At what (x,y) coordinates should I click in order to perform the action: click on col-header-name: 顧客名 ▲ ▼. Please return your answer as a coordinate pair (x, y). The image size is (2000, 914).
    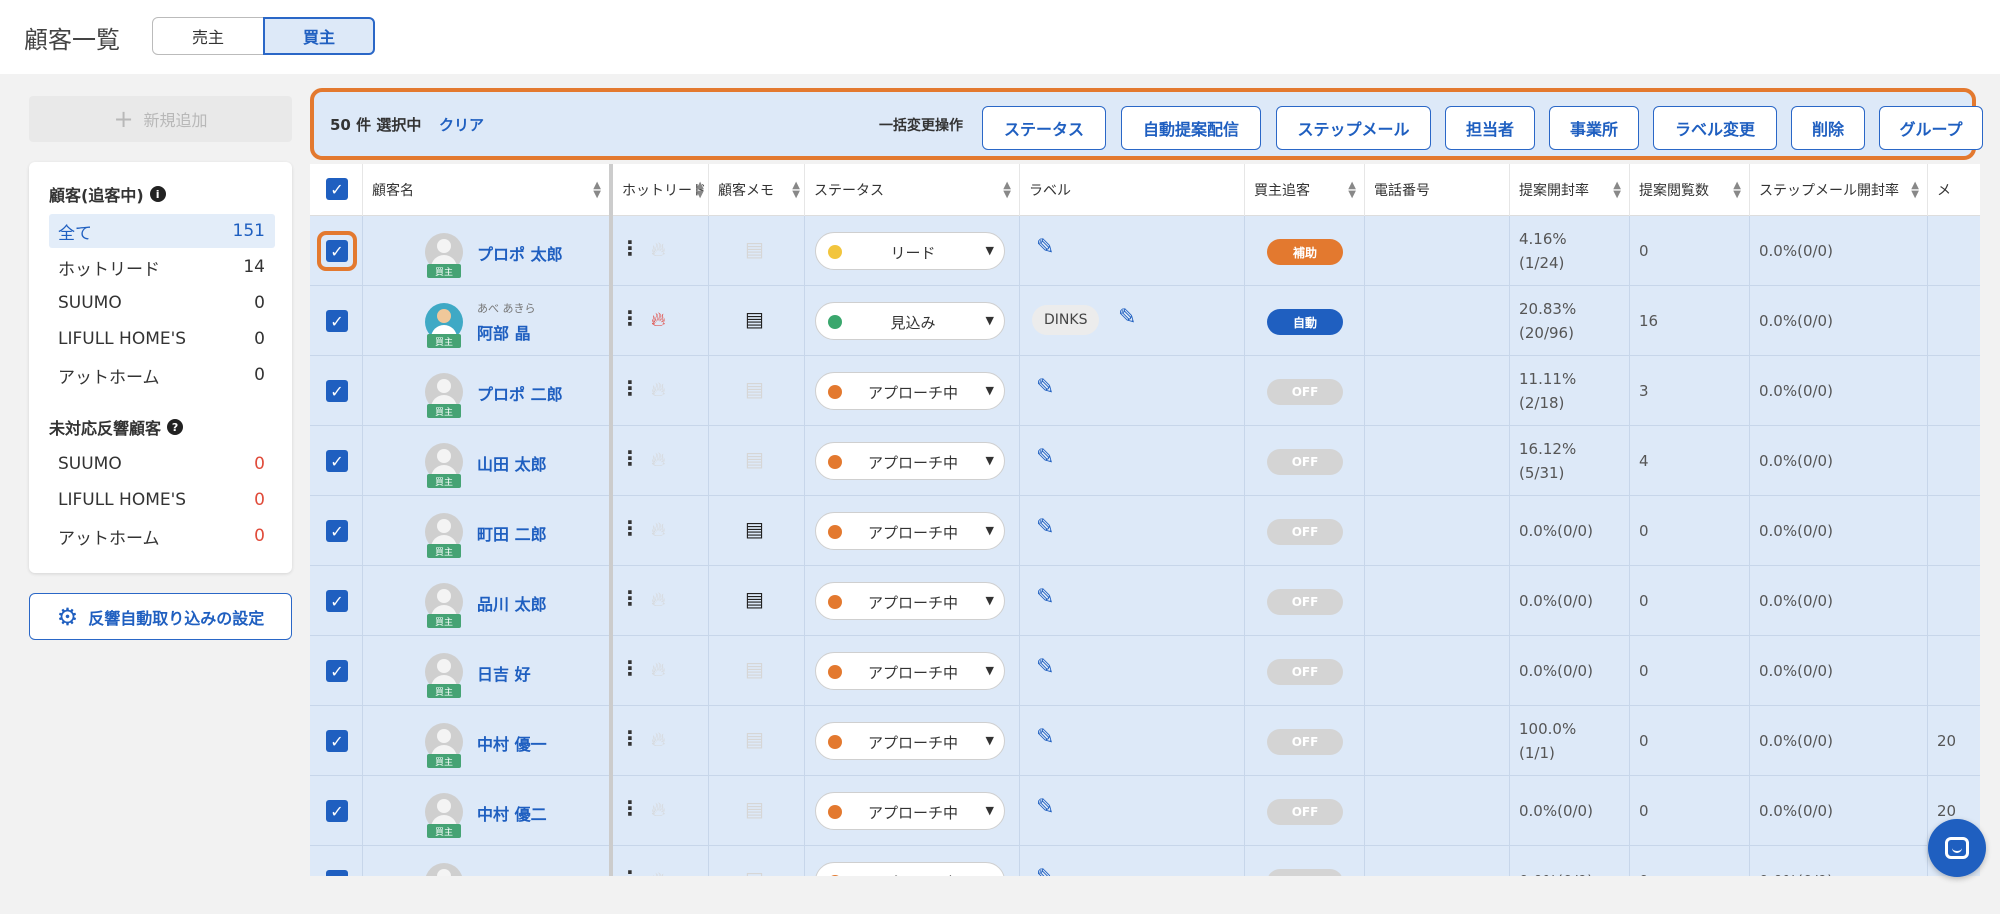
    Looking at the image, I should click on (488, 190).